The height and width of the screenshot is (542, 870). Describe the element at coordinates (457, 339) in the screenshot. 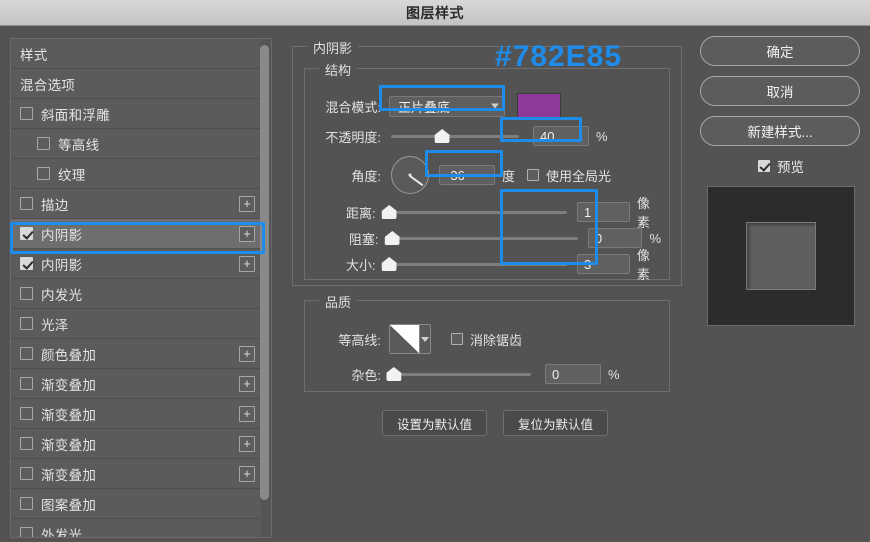

I see `anti-alias-checkbox-box` at that location.